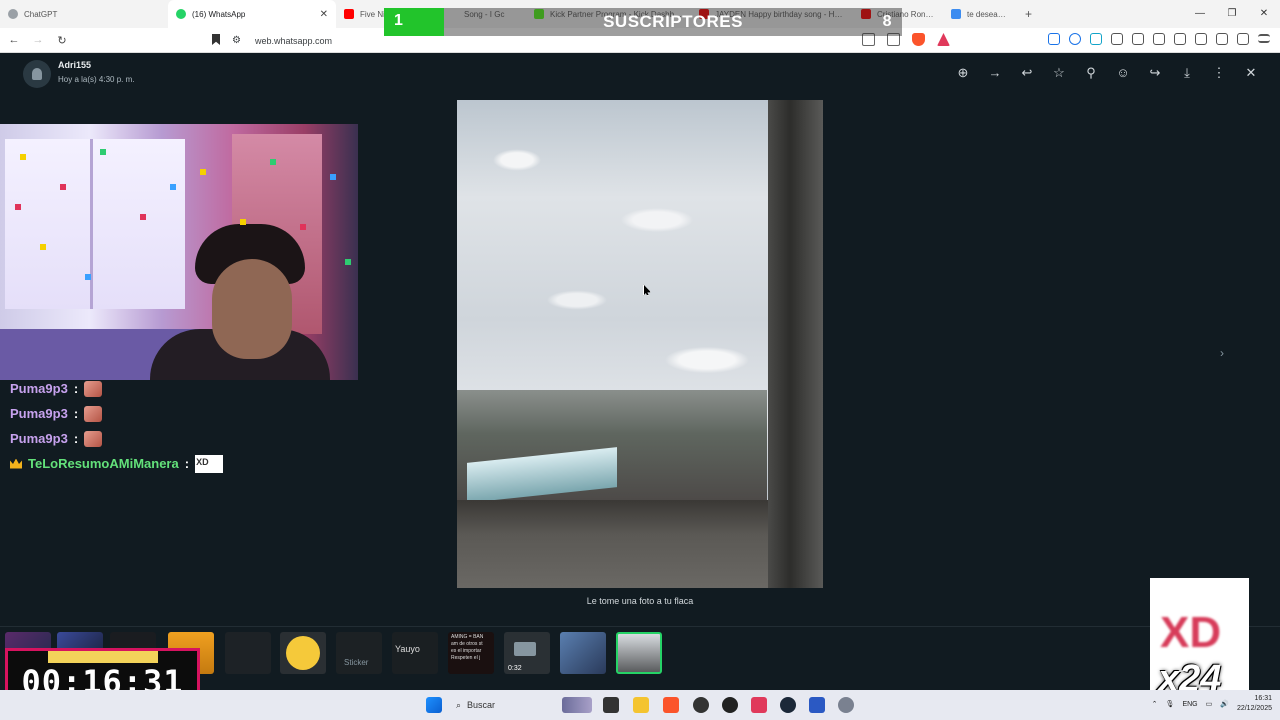 This screenshot has height=720, width=1280. Describe the element at coordinates (1159, 39) in the screenshot. I see `music-icon` at that location.